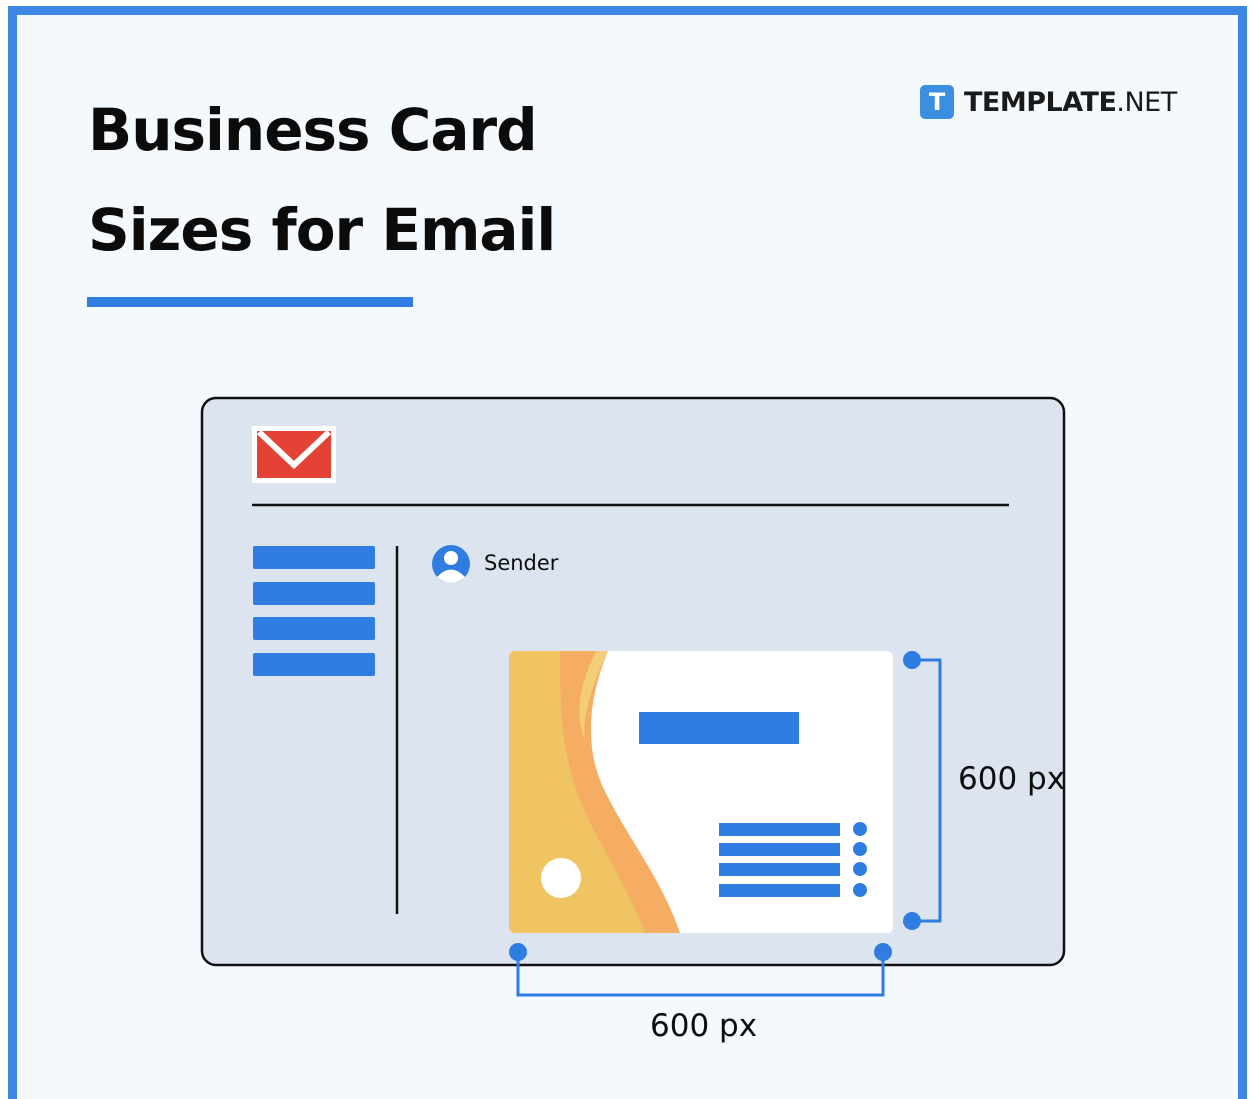 This screenshot has height=1099, width=1253. What do you see at coordinates (701, 792) in the screenshot?
I see `business-card` at bounding box center [701, 792].